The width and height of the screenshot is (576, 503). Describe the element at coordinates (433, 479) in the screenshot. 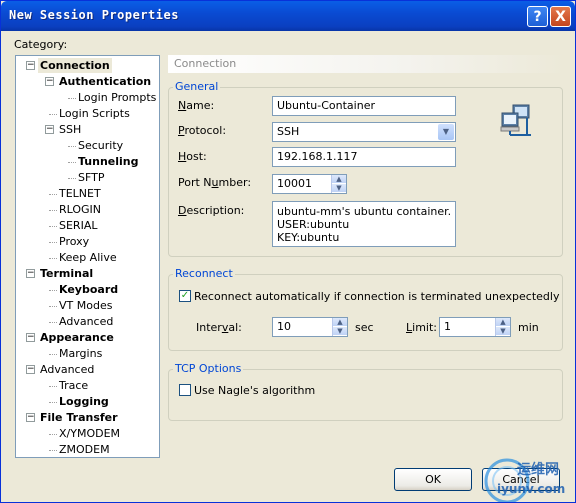

I see `ok-button: OK` at that location.